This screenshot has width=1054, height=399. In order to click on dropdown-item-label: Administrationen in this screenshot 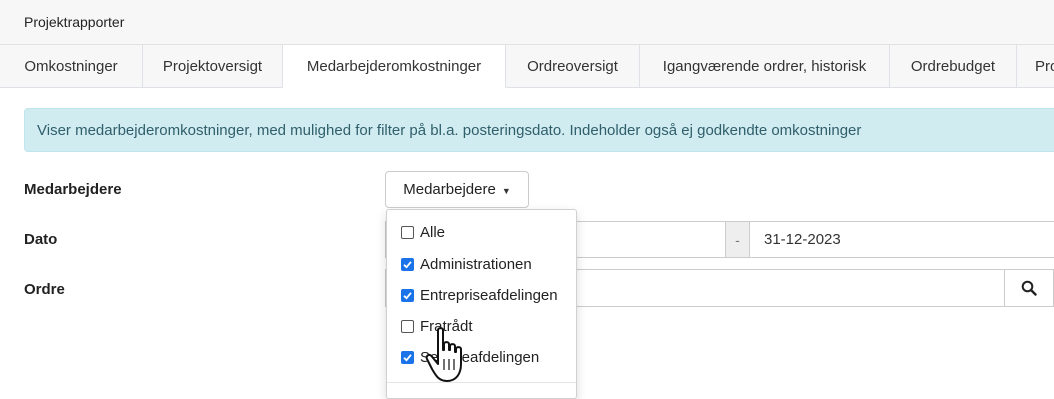, I will do `click(476, 264)`.